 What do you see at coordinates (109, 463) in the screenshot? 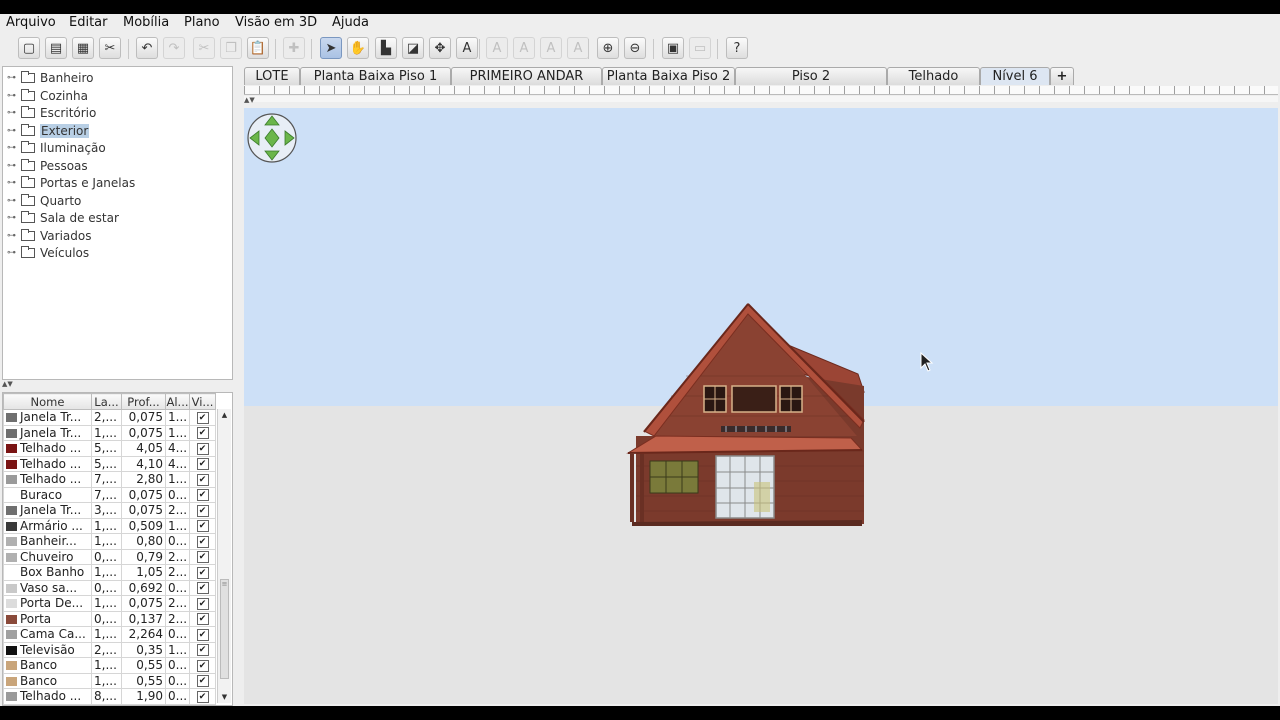
I see `furniture-row: Telhado ... 5,... 4,10 4... ✔` at bounding box center [109, 463].